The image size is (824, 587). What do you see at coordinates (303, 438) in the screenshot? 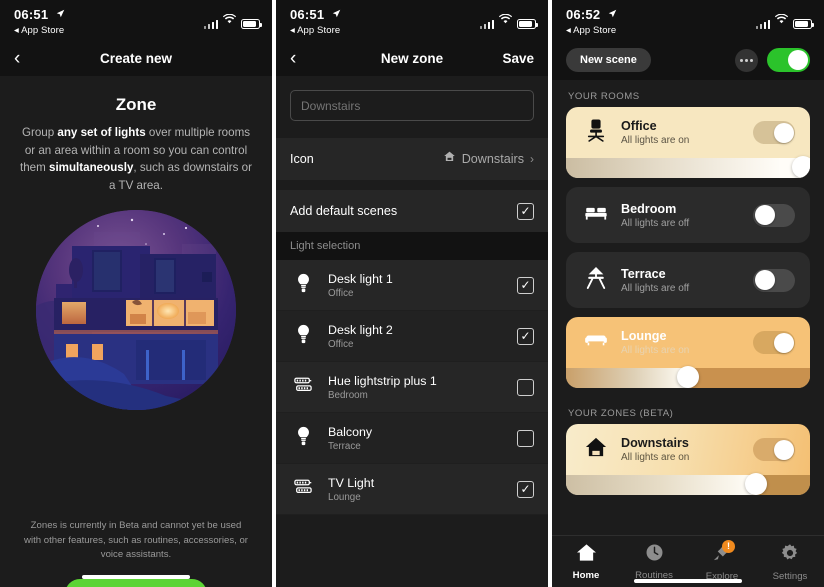
I see `light-icon-wrapper` at bounding box center [303, 438].